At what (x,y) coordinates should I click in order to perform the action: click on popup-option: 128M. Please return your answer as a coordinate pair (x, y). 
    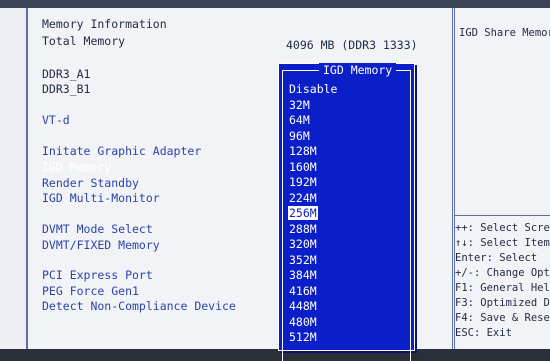
    Looking at the image, I should click on (303, 151).